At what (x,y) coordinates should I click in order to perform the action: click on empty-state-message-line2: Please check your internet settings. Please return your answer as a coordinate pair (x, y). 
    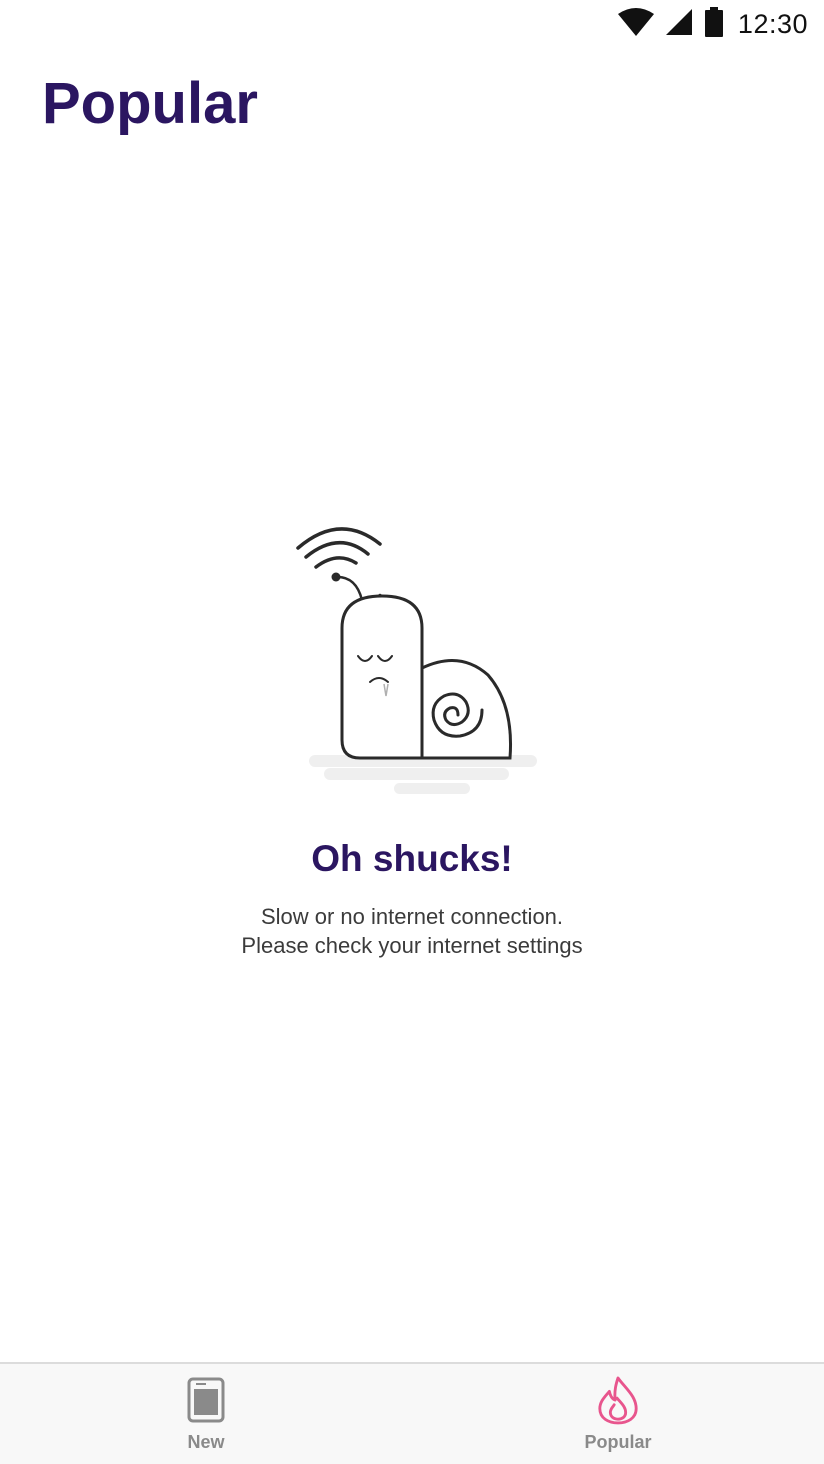
    Looking at the image, I should click on (412, 945).